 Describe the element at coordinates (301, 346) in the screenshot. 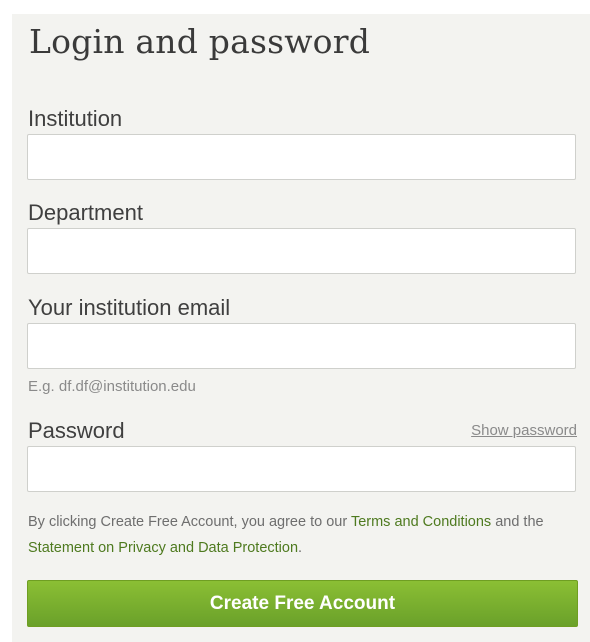

I see `email-input` at that location.